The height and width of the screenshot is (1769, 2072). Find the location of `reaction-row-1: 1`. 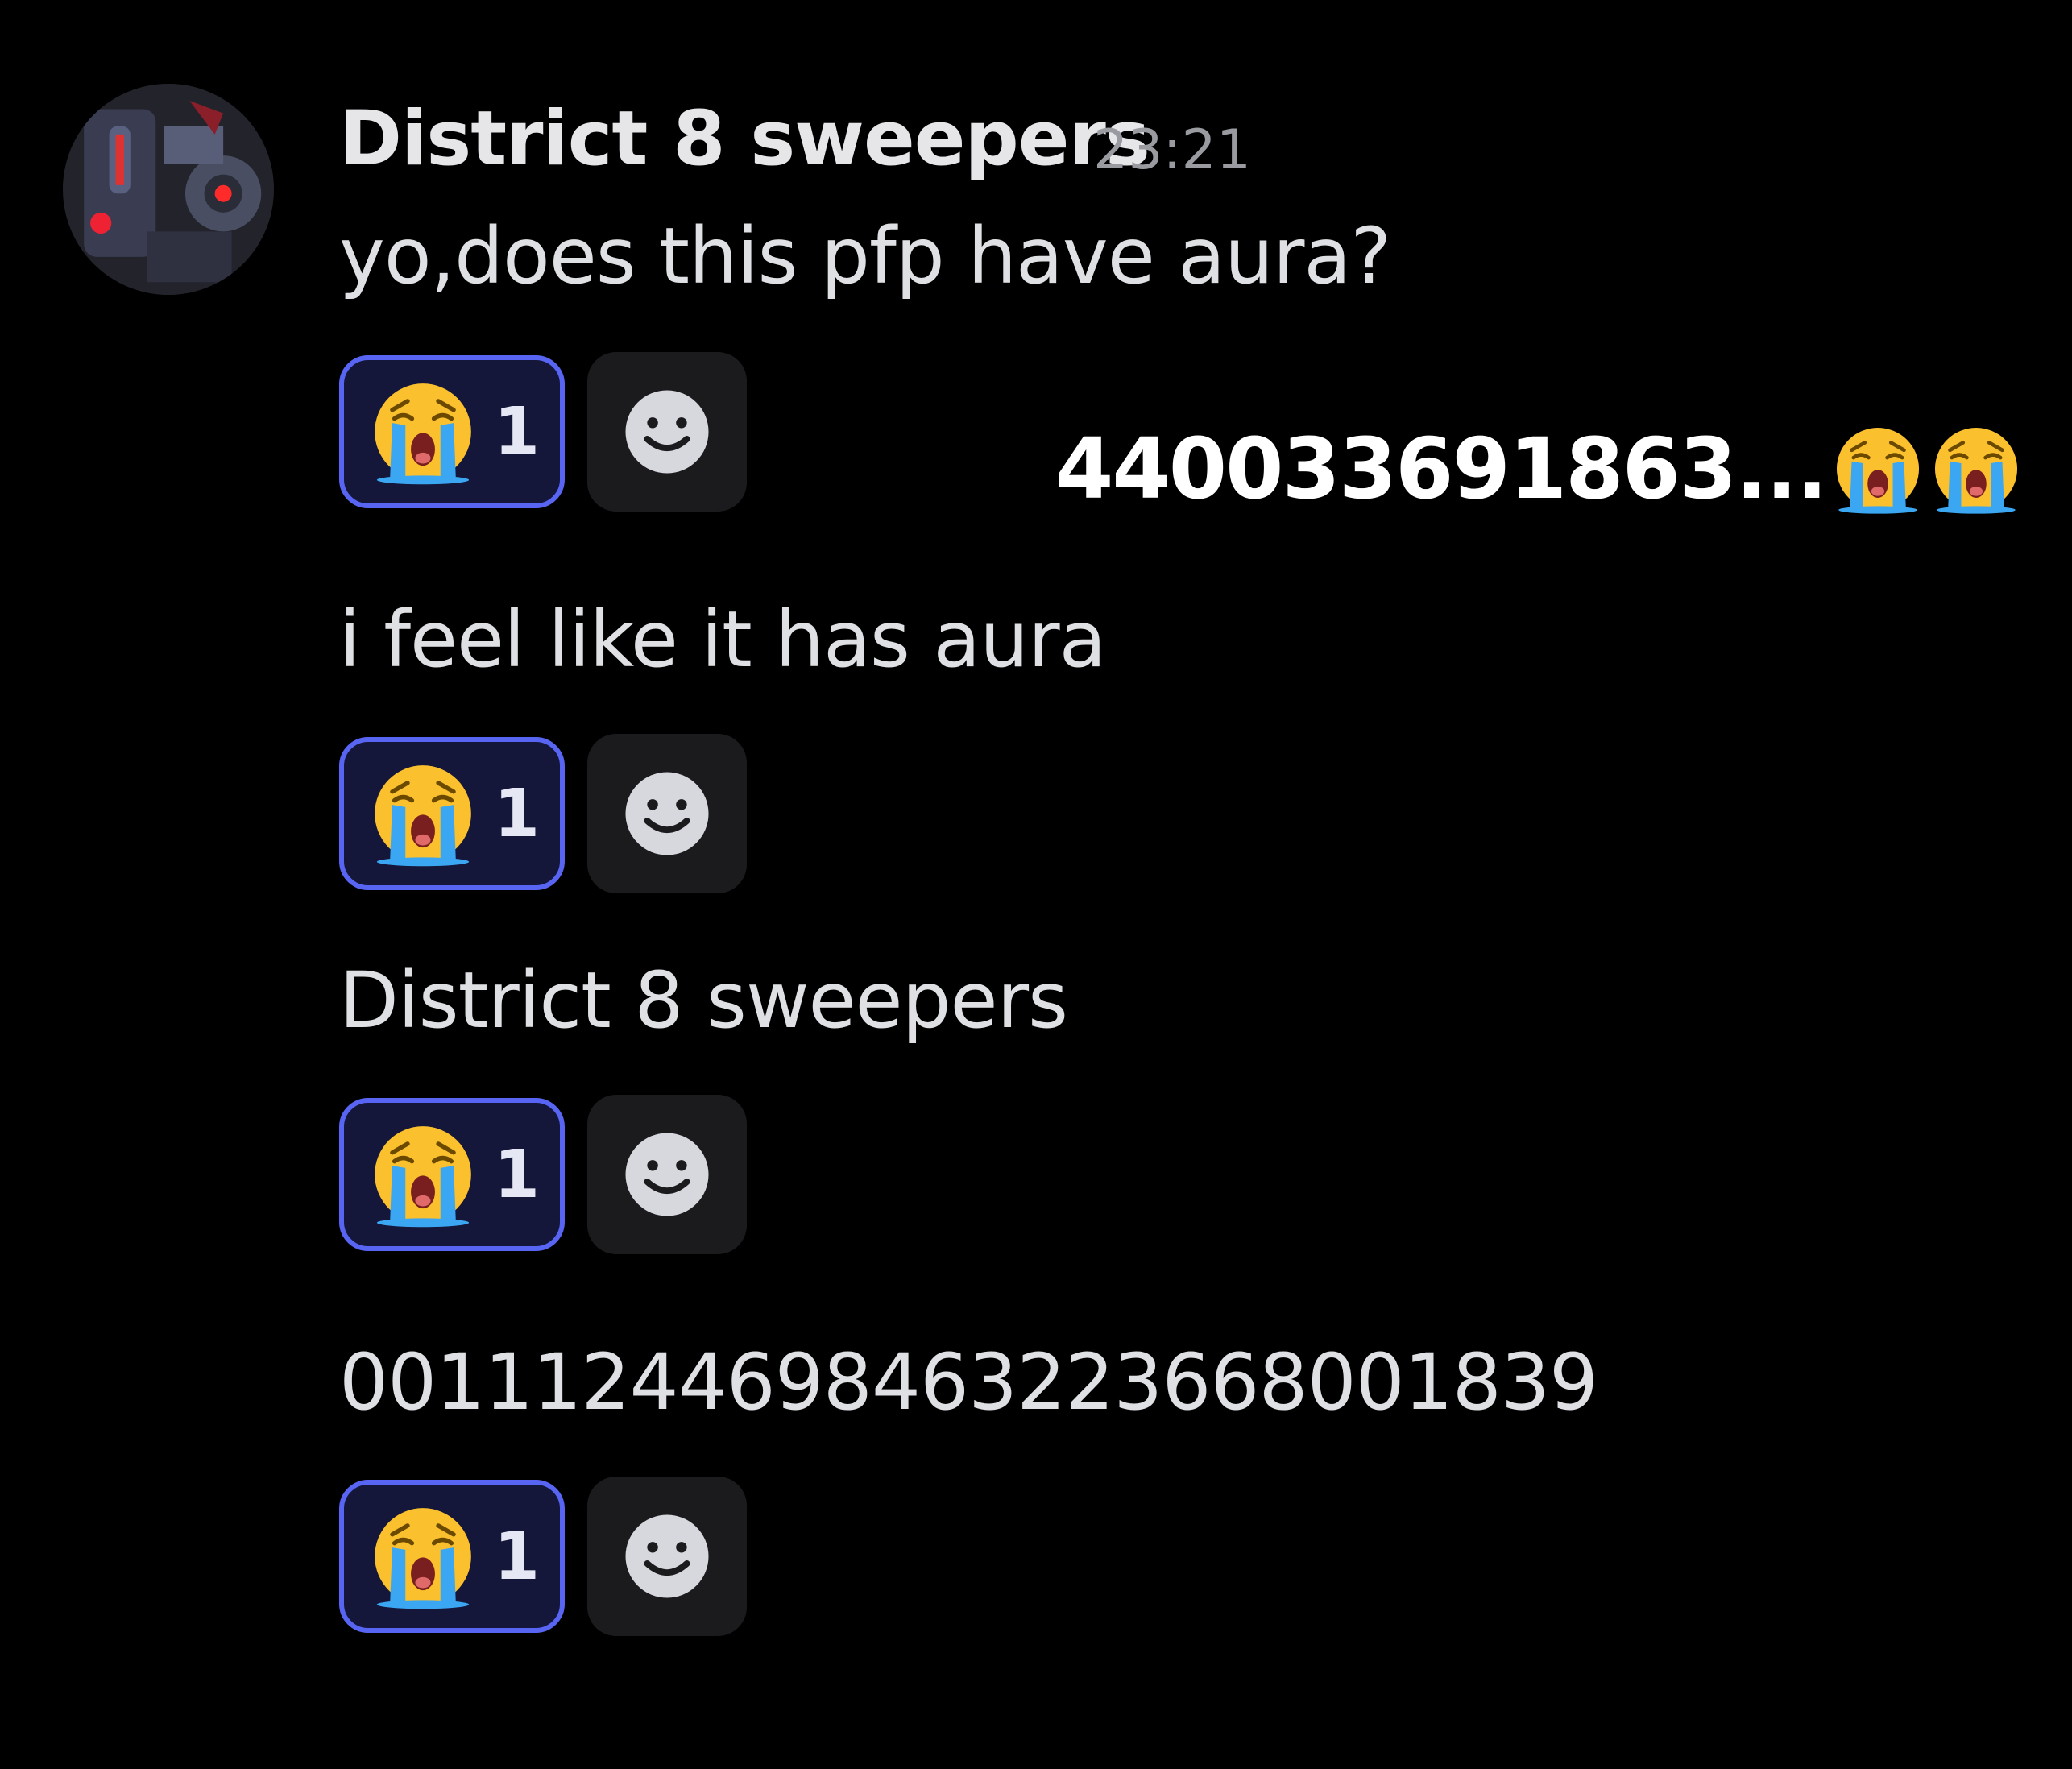

reaction-row-1: 1 is located at coordinates (543, 432).